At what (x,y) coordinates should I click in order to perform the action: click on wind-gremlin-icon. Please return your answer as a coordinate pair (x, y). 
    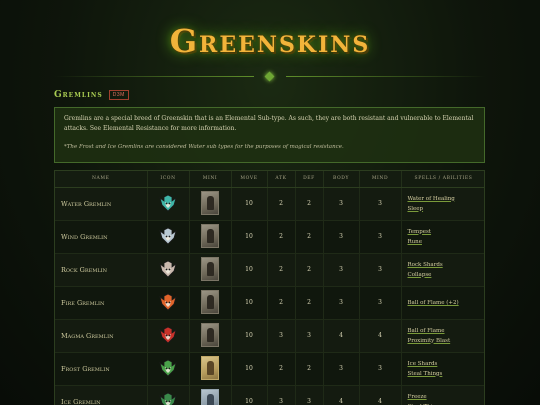
    Looking at the image, I should click on (168, 236).